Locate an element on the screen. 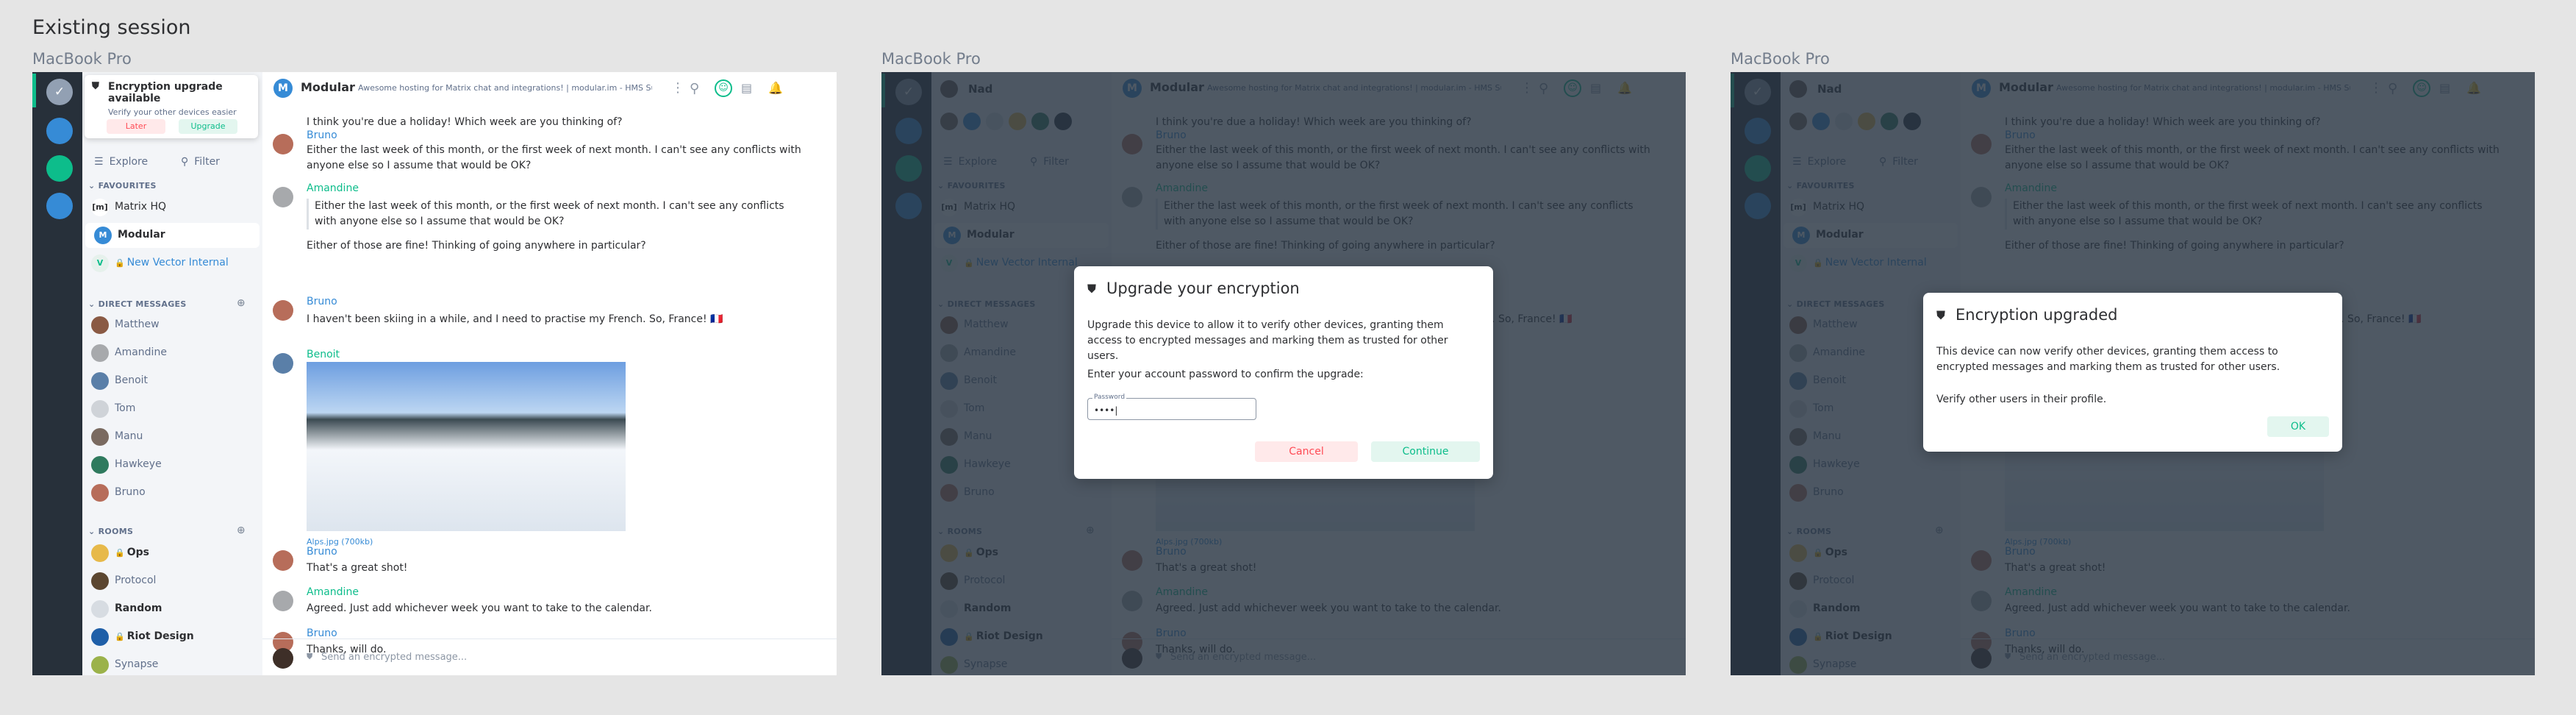 This screenshot has height=715, width=2576. room-item: M Modular is located at coordinates (172, 236).